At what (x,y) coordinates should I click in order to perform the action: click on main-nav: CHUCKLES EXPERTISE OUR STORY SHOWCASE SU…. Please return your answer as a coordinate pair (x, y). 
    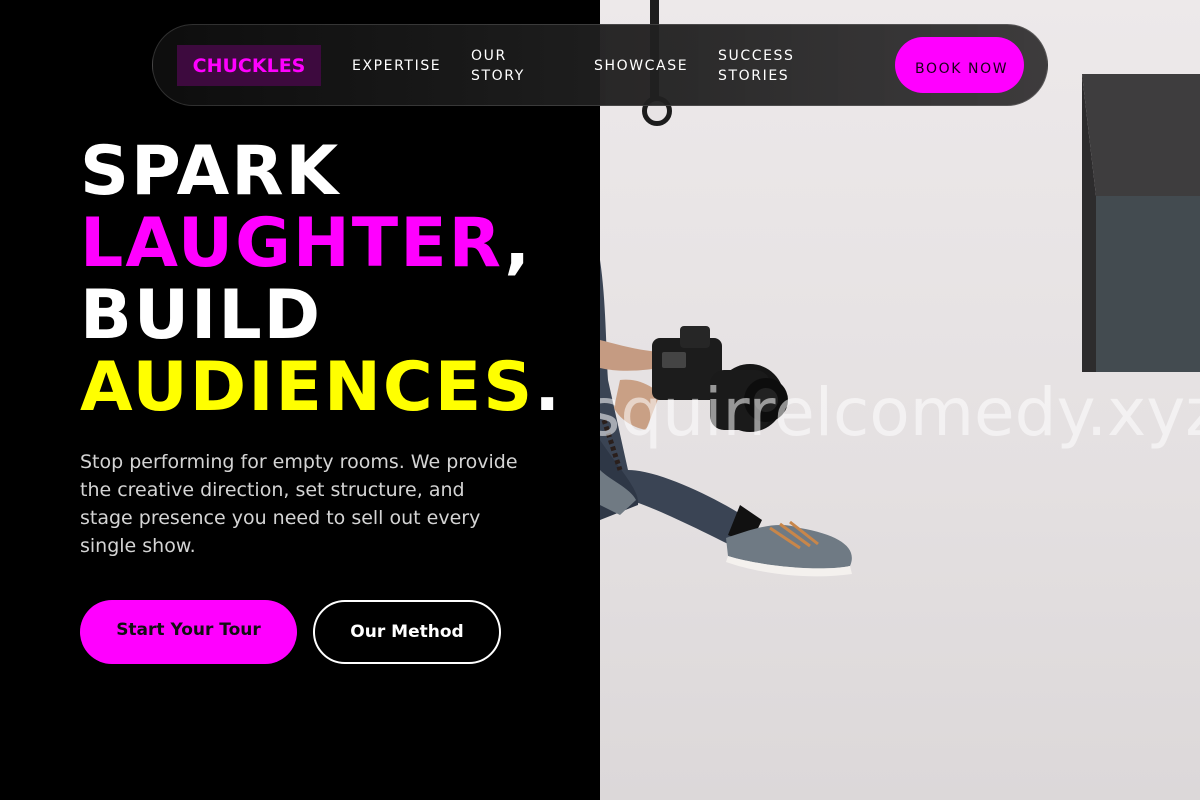
    Looking at the image, I should click on (600, 65).